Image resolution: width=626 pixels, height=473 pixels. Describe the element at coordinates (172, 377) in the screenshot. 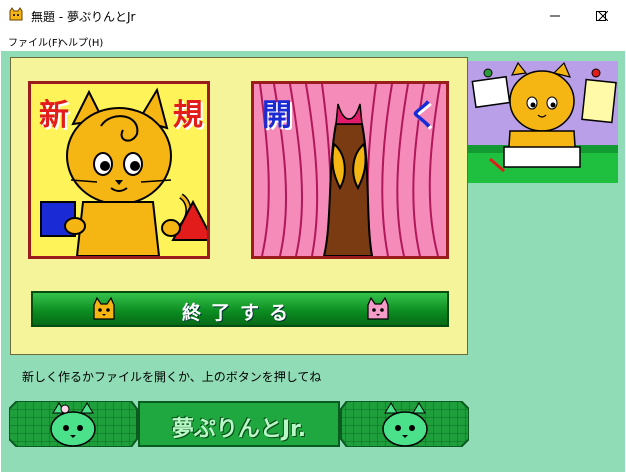

I see `status-hint: 新しく作るかファイルを開くか、上のボタンを押してね` at that location.